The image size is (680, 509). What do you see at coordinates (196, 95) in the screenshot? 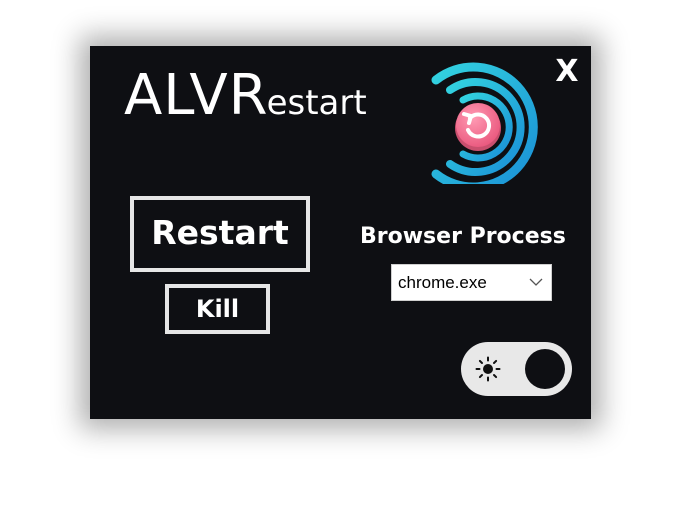
I see `app-title-main: ALVR` at bounding box center [196, 95].